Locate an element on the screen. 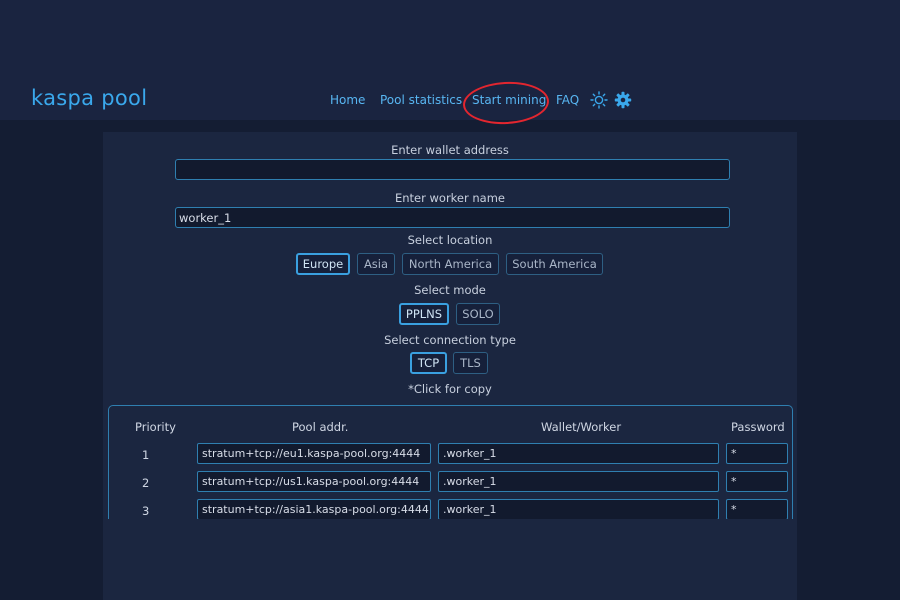 The width and height of the screenshot is (900, 600). mode-label: Select mode is located at coordinates (450, 290).